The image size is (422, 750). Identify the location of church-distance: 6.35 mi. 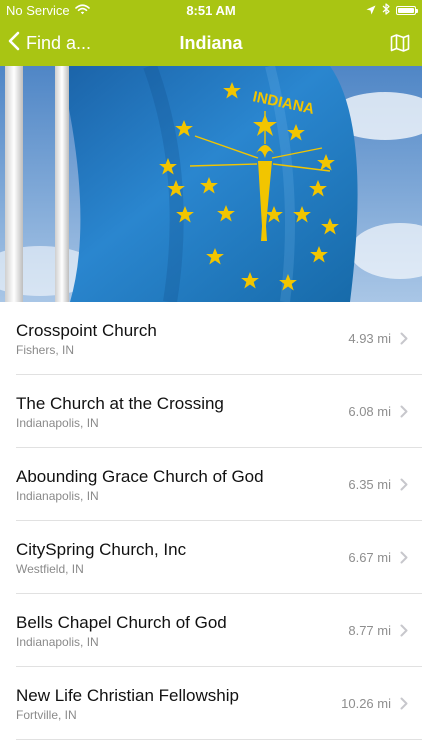
(369, 484).